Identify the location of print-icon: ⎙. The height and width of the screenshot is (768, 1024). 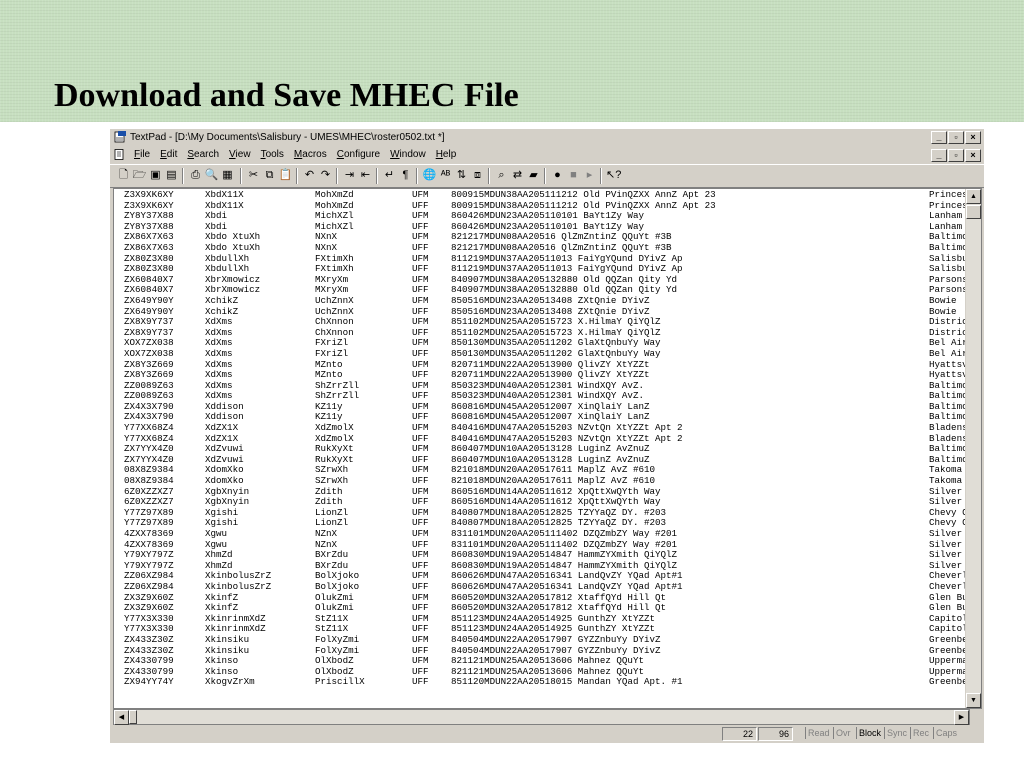
(195, 175).